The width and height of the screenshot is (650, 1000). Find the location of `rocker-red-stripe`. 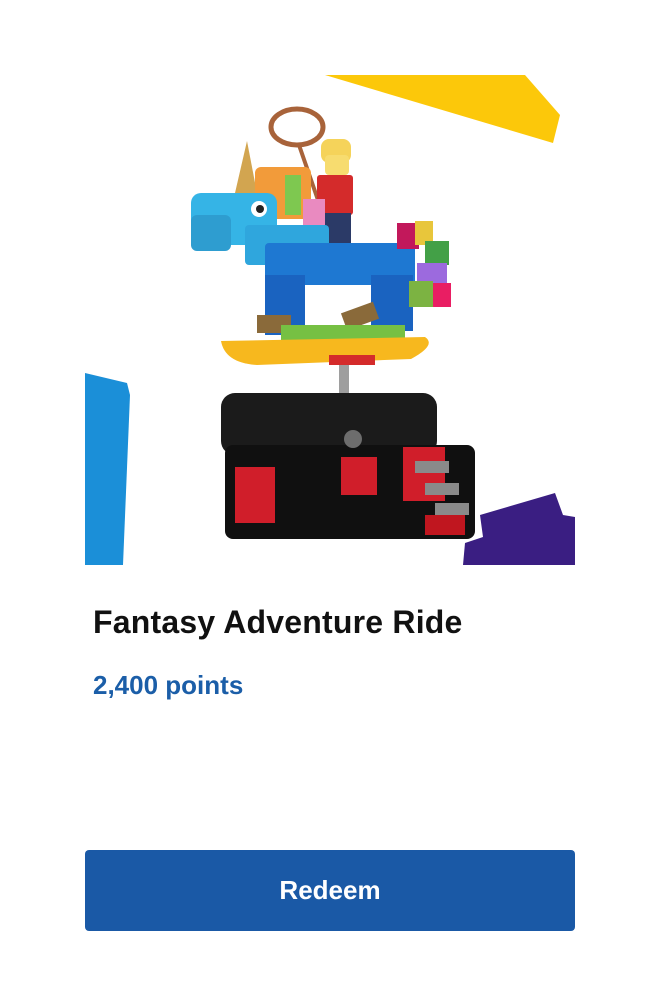

rocker-red-stripe is located at coordinates (352, 360).